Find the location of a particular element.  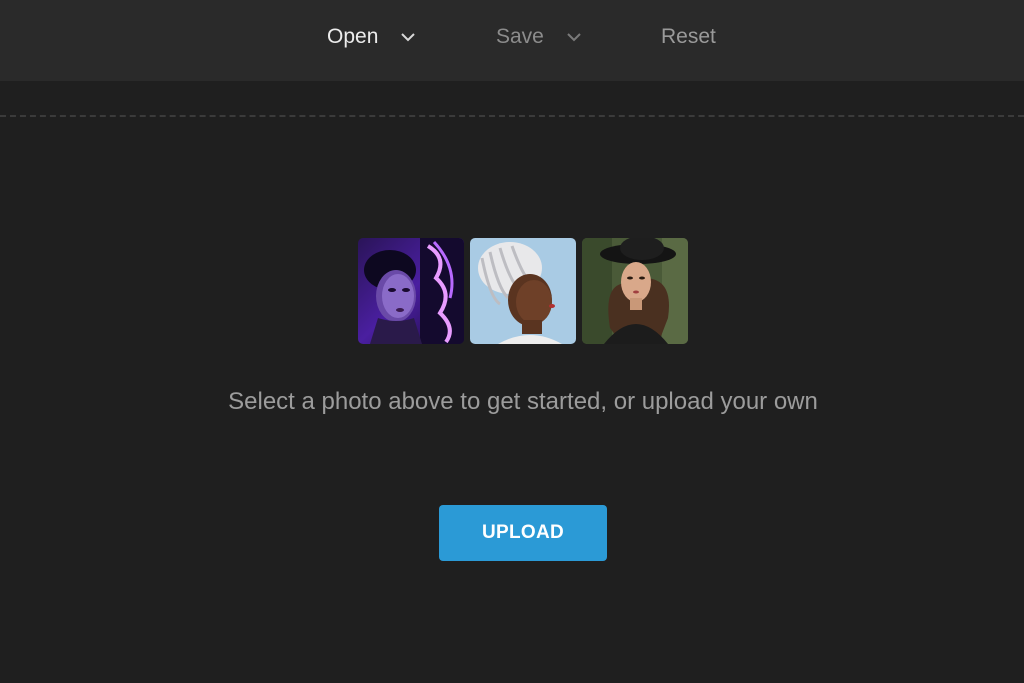

save-menu: Save is located at coordinates (539, 37).